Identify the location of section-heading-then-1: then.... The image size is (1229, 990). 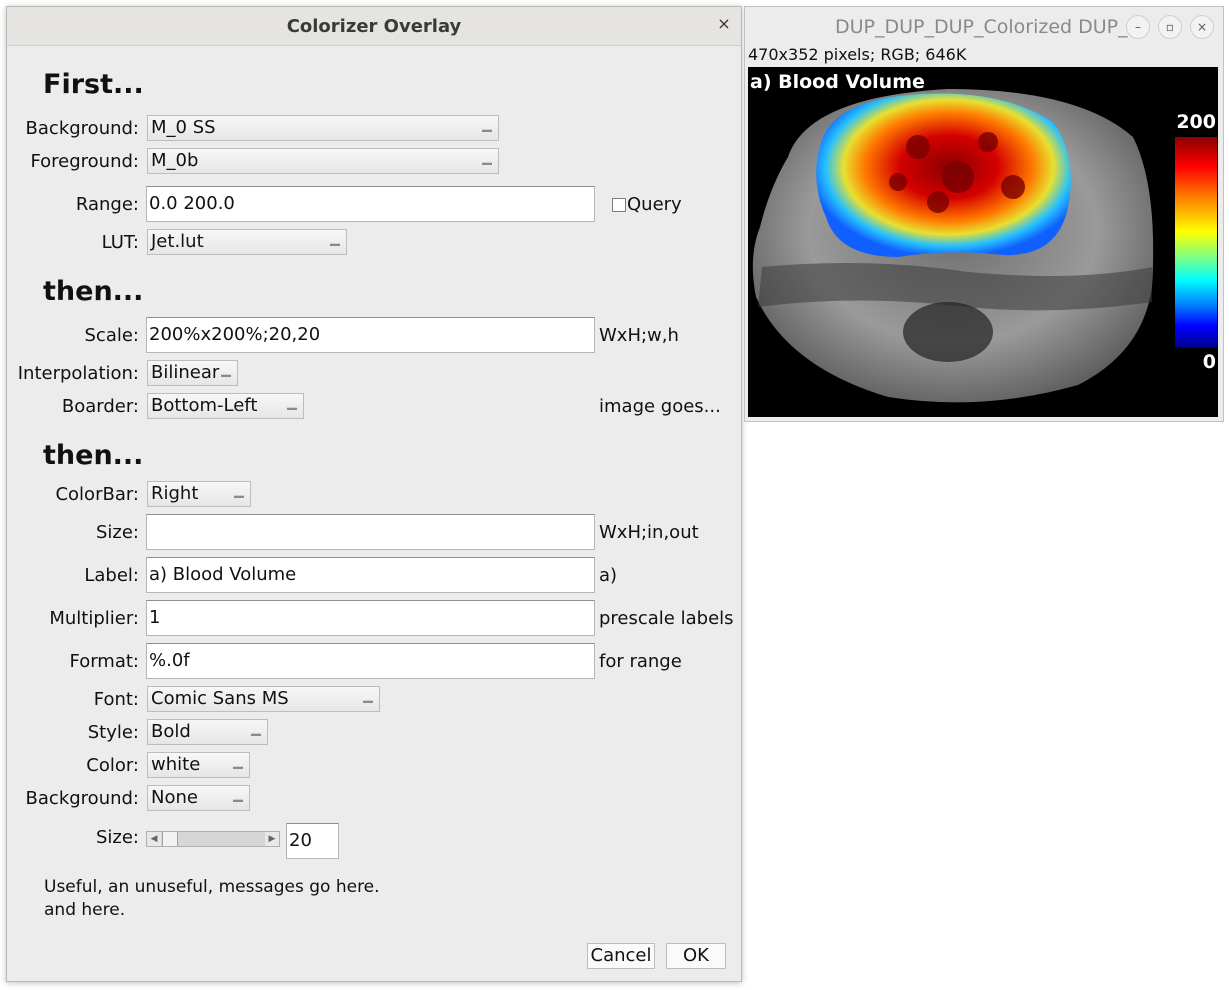
(93, 291).